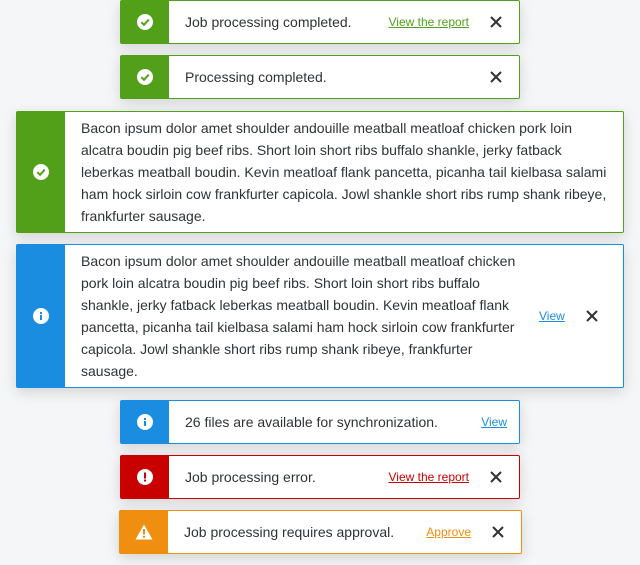 This screenshot has height=565, width=640. I want to click on toast-message: Job processing requires approval., so click(289, 532).